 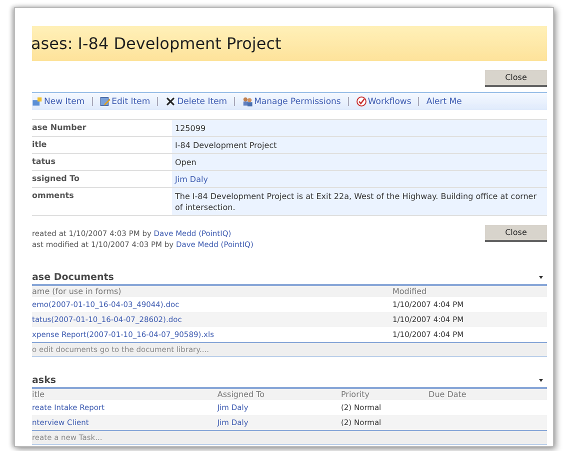 I want to click on page-title: ases: I-84 Development Project, so click(x=157, y=43).